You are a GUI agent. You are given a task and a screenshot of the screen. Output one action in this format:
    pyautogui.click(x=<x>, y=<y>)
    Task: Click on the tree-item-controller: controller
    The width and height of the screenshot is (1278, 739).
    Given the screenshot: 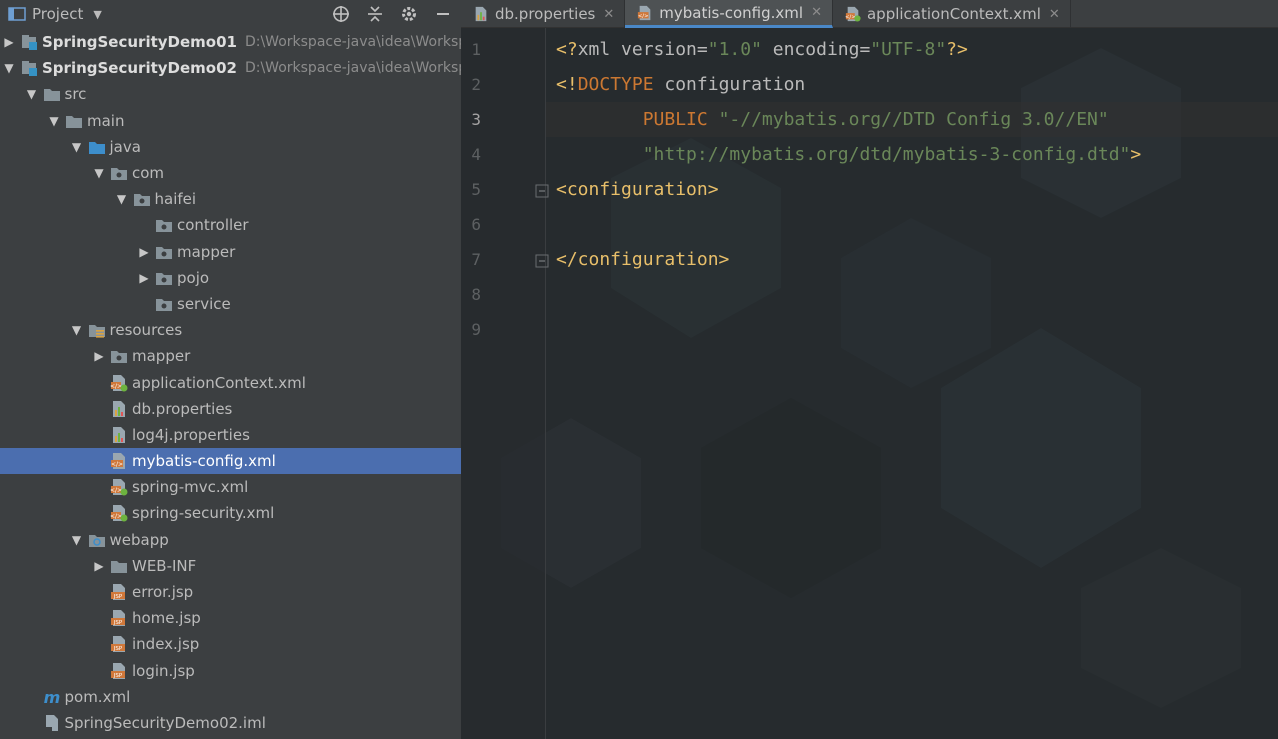 What is the action you would take?
    pyautogui.click(x=230, y=225)
    